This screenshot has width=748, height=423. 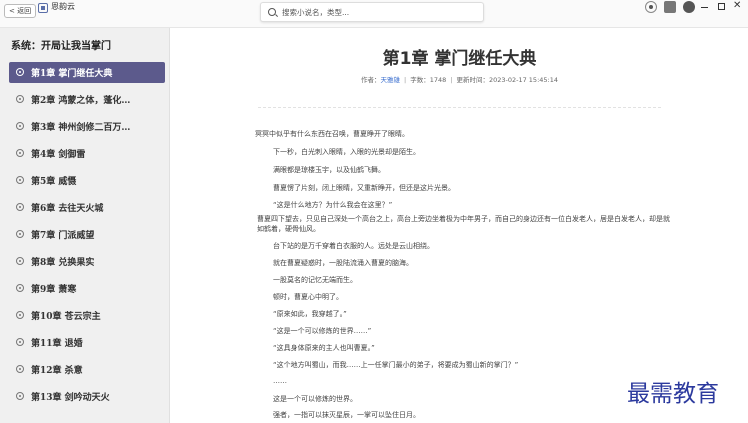 I want to click on chapter-label: 第12章 杀意, so click(x=57, y=371).